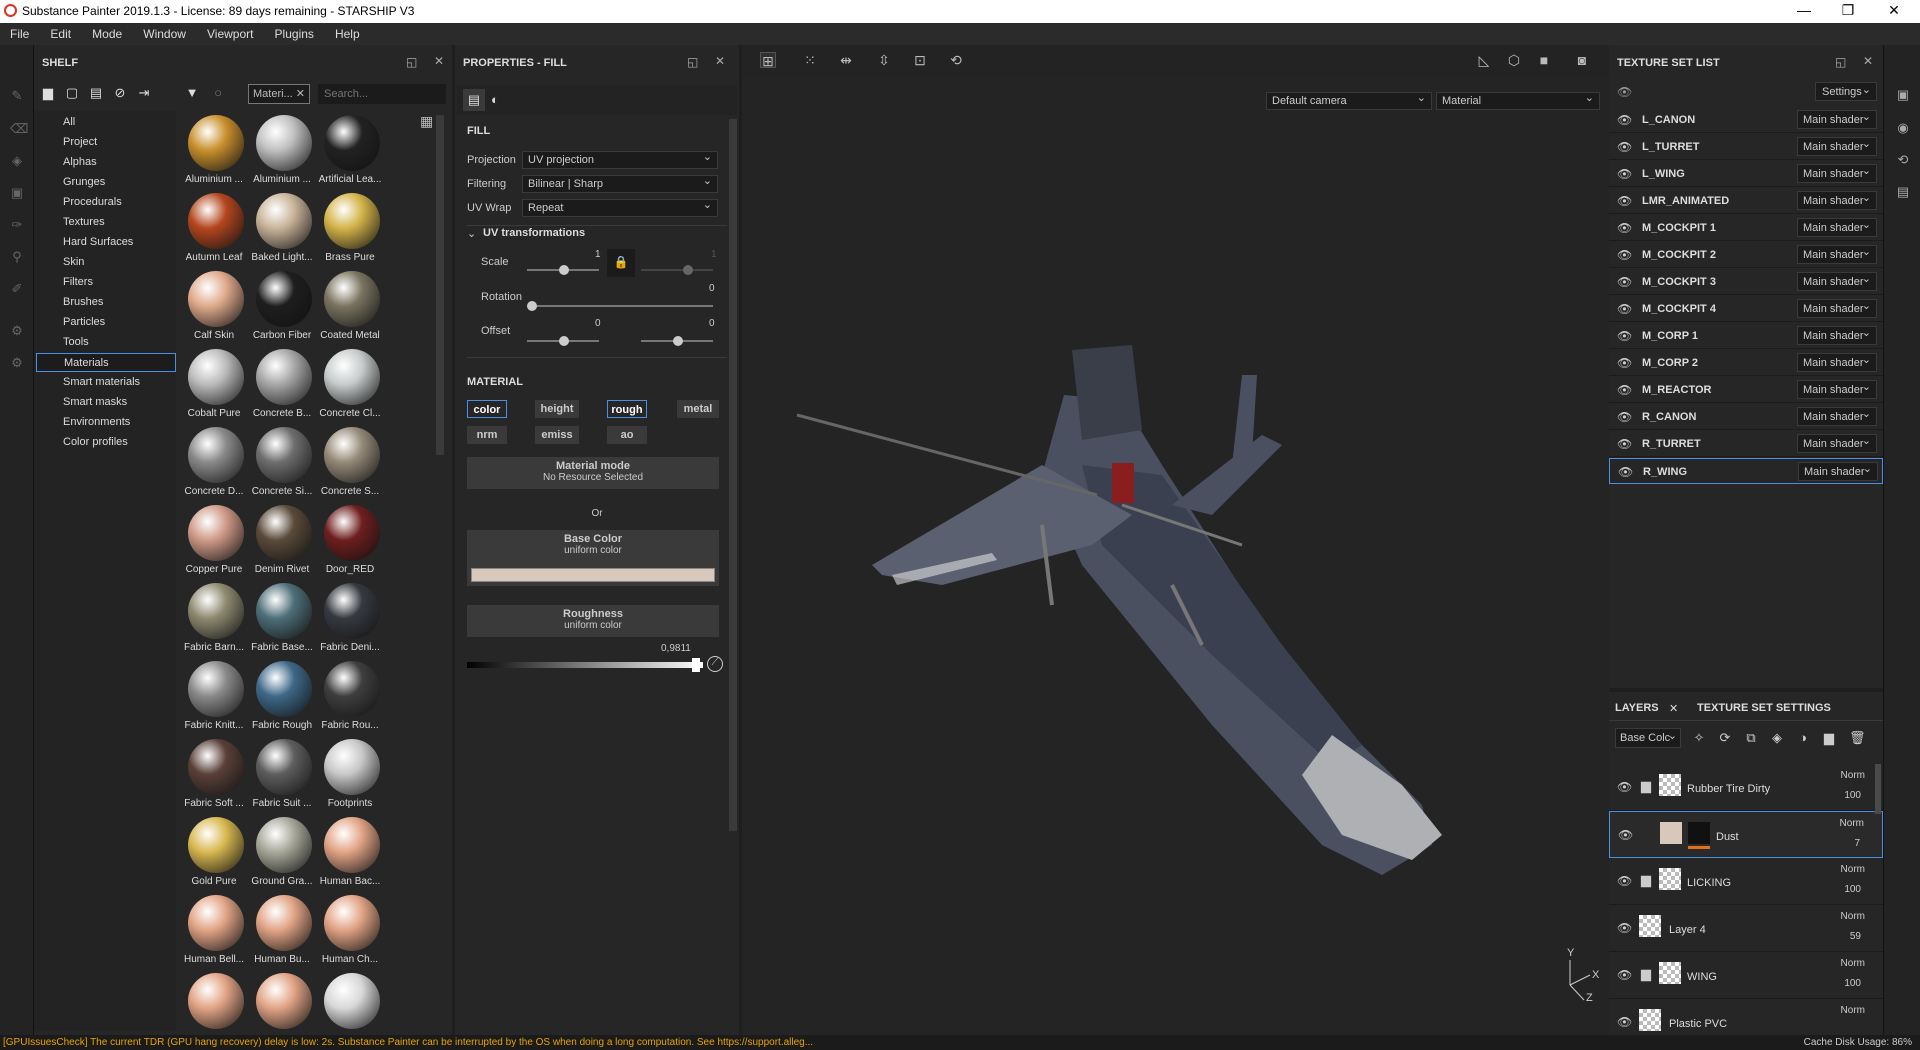  I want to click on shader-settings-icon: ◉, so click(1903, 128).